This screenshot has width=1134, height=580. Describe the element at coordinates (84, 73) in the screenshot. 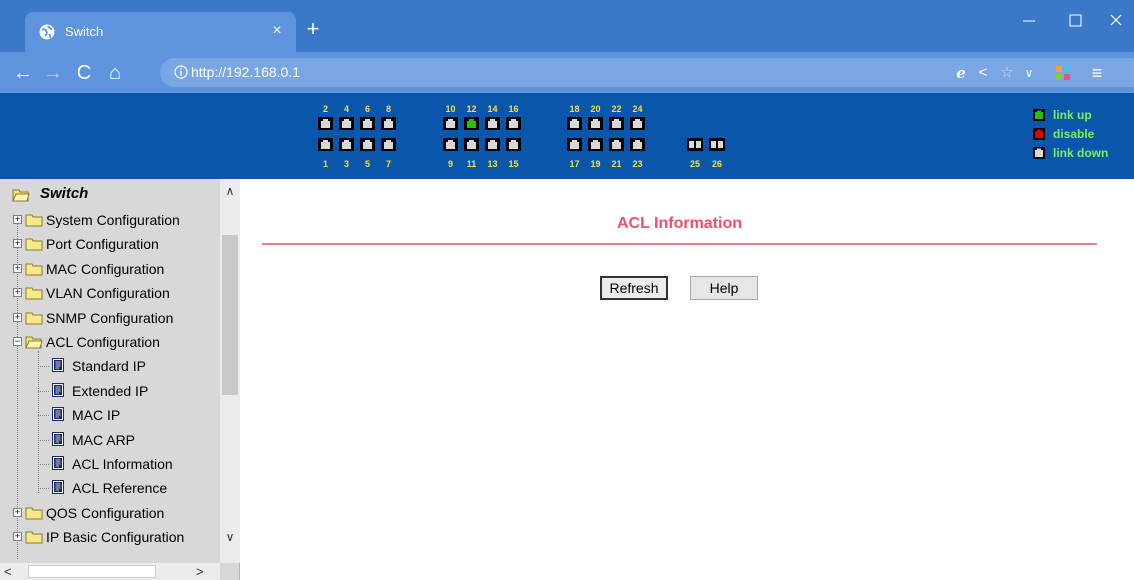

I see `reload-icon: C` at that location.